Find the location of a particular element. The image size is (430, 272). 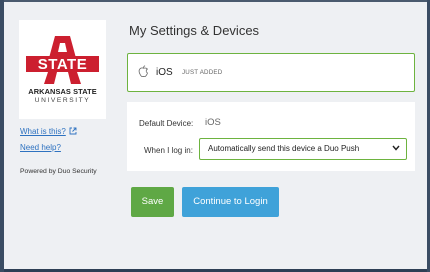

state-monogram-logo: STATE is located at coordinates (62, 60).